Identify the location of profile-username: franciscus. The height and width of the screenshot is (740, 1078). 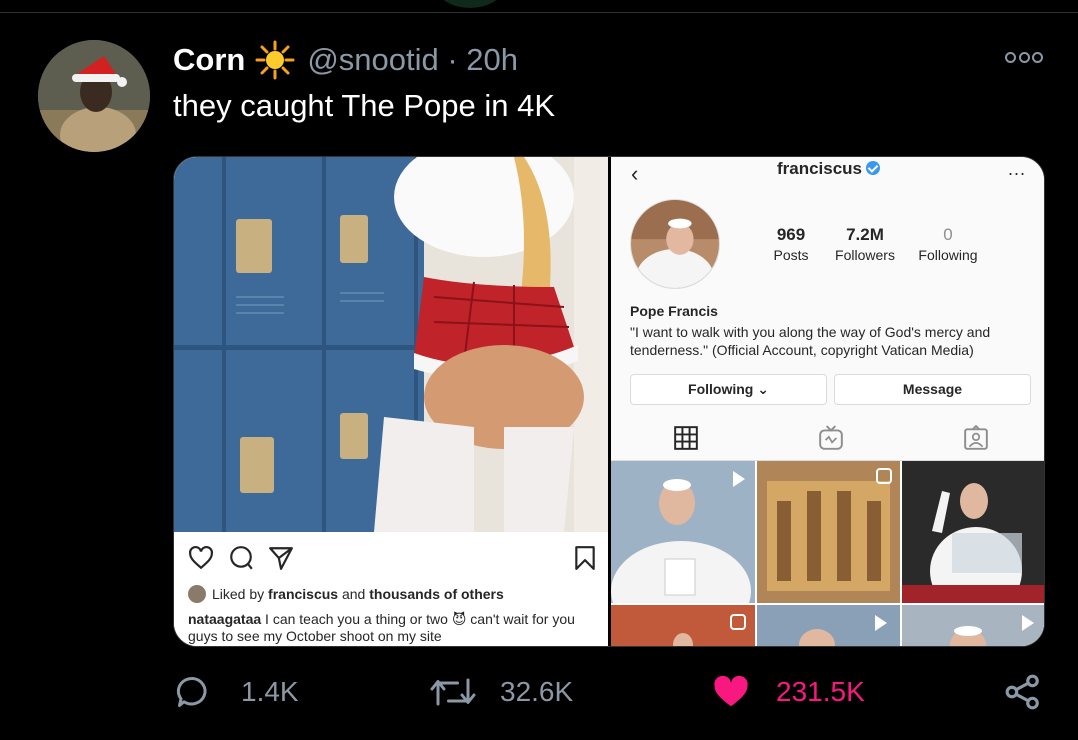
(827, 169).